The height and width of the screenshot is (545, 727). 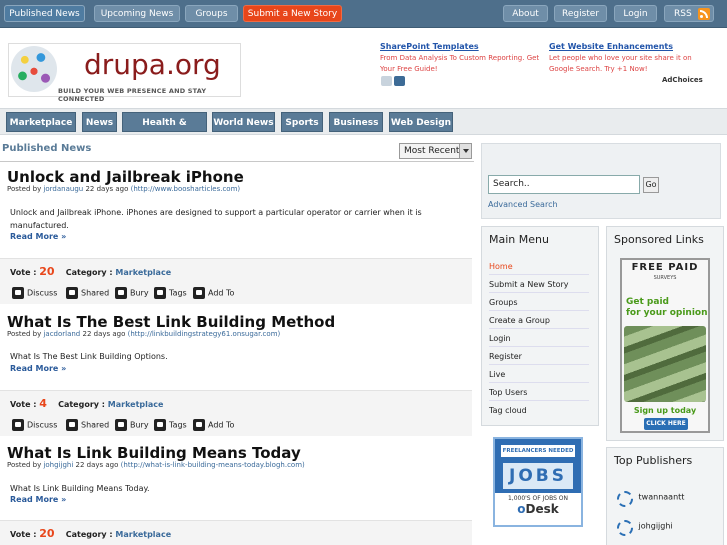 I want to click on top-publishers-title: Top Publishers, so click(x=653, y=460).